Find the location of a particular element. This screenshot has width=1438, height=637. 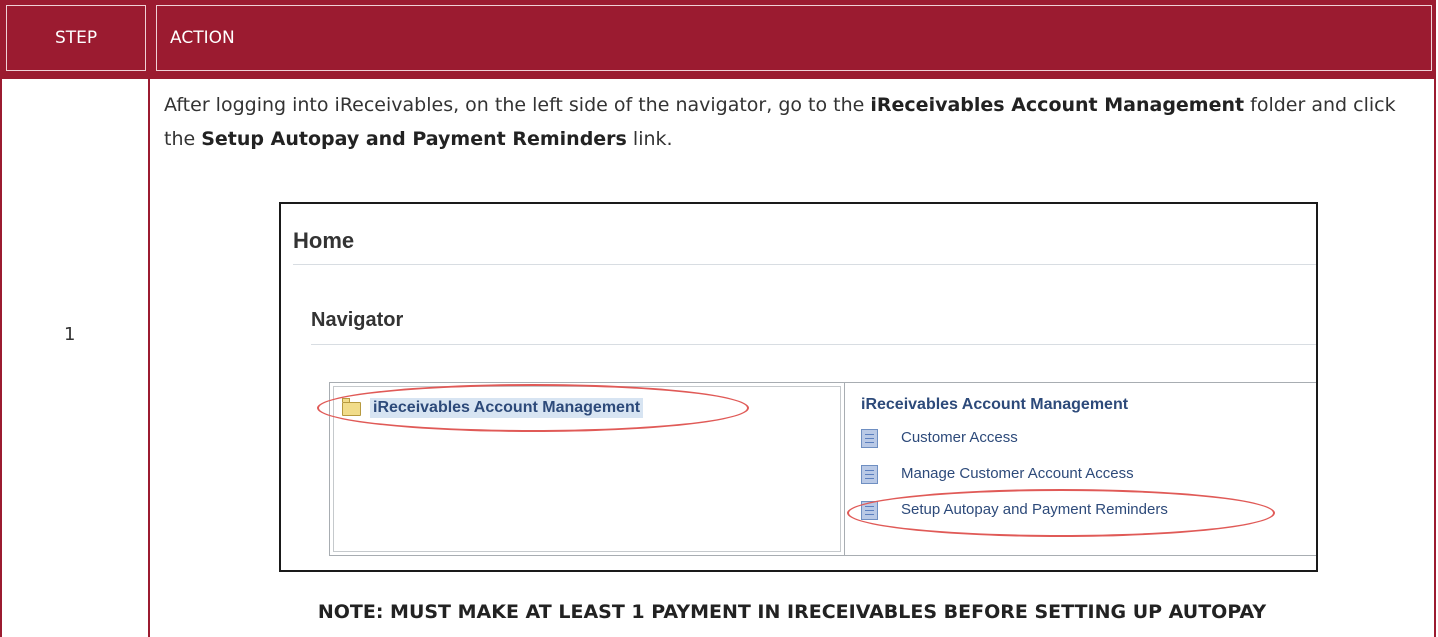

navigator-folder-pane: iReceivables Account Management is located at coordinates (587, 469).